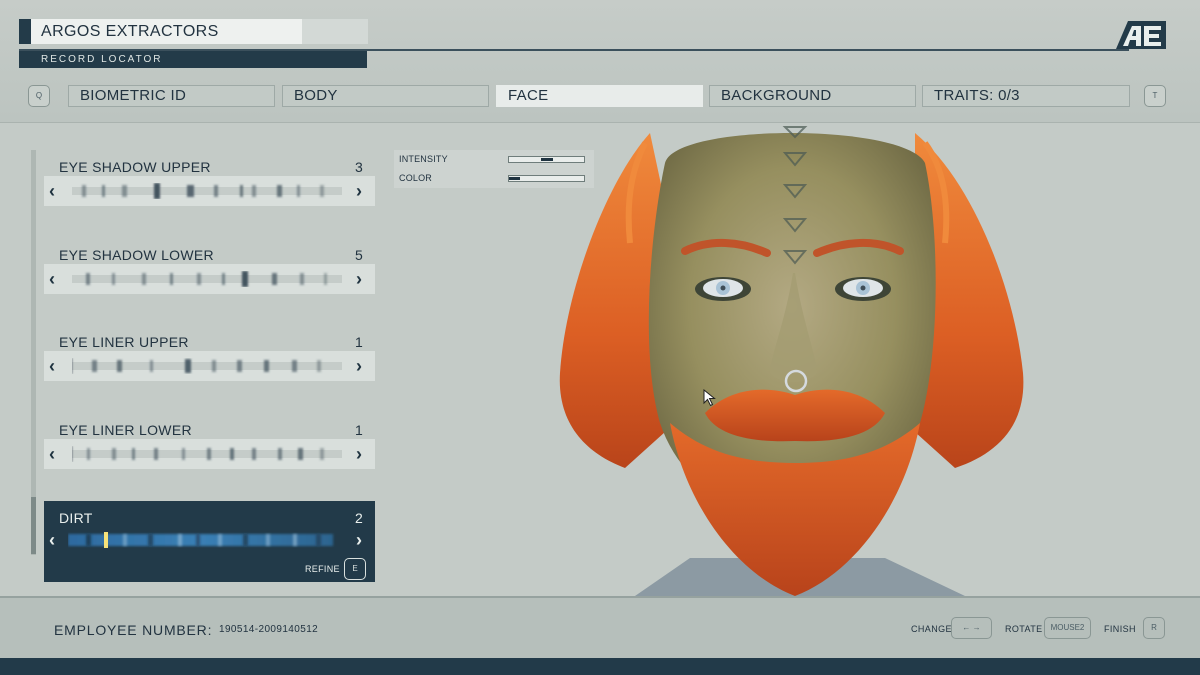 Image resolution: width=1200 pixels, height=675 pixels. I want to click on corporation-box-tail, so click(335, 31).